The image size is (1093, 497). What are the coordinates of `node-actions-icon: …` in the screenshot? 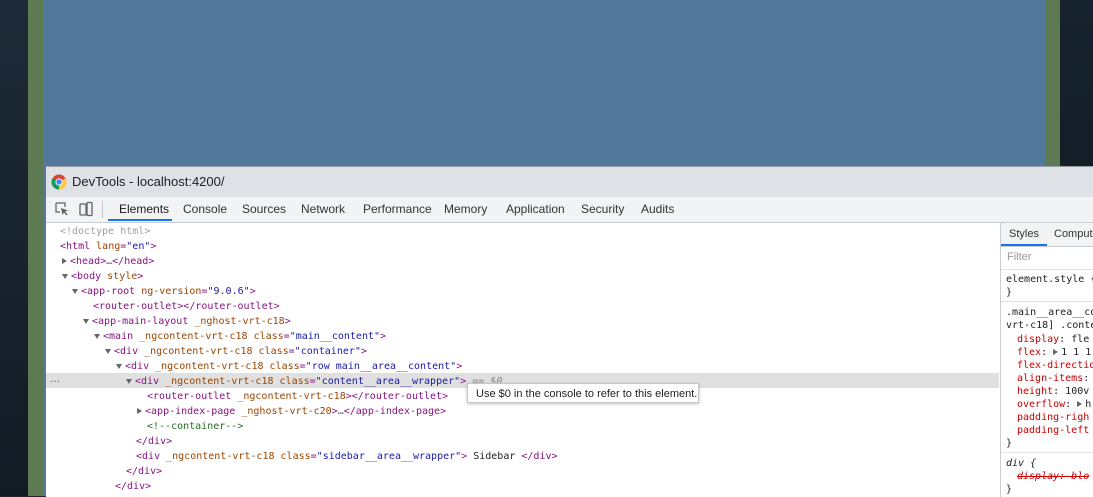 It's located at (55, 380).